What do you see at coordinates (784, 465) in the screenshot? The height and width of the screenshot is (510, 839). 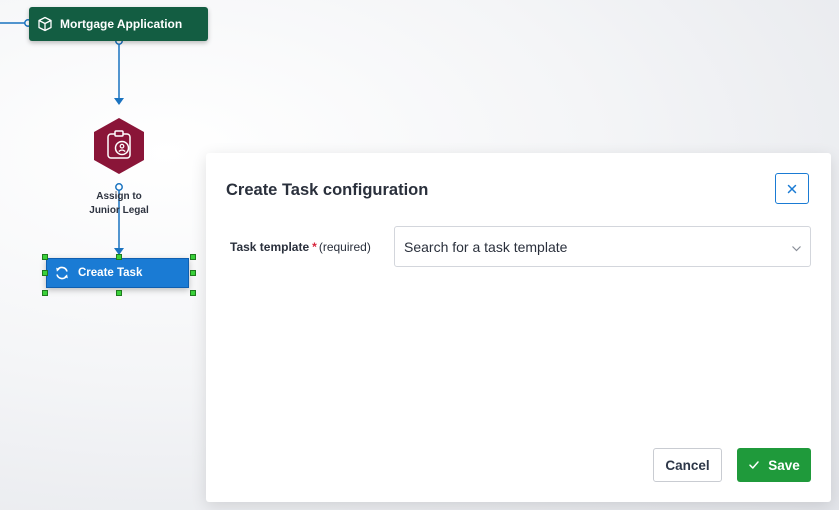 I see `save-button-label: Save` at bounding box center [784, 465].